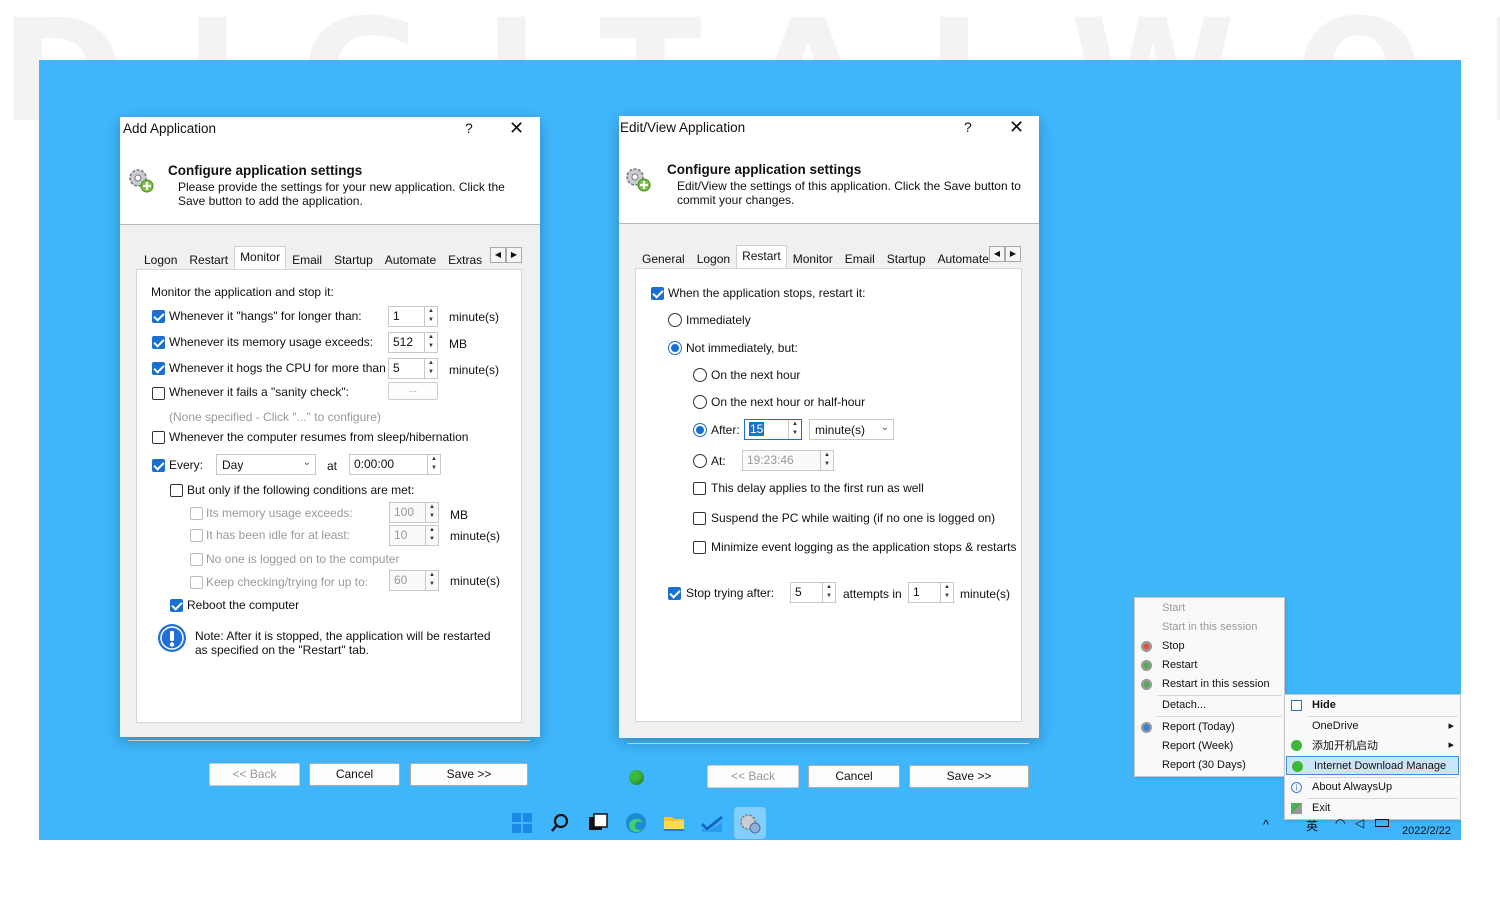 The image size is (1500, 900). Describe the element at coordinates (522, 823) in the screenshot. I see `start-windows-icon` at that location.